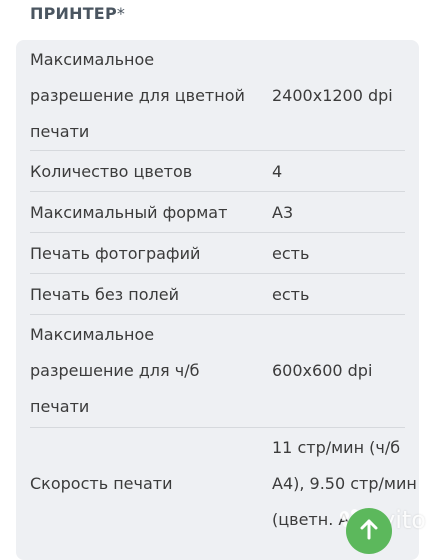  I want to click on spec-value: A3, so click(283, 212).